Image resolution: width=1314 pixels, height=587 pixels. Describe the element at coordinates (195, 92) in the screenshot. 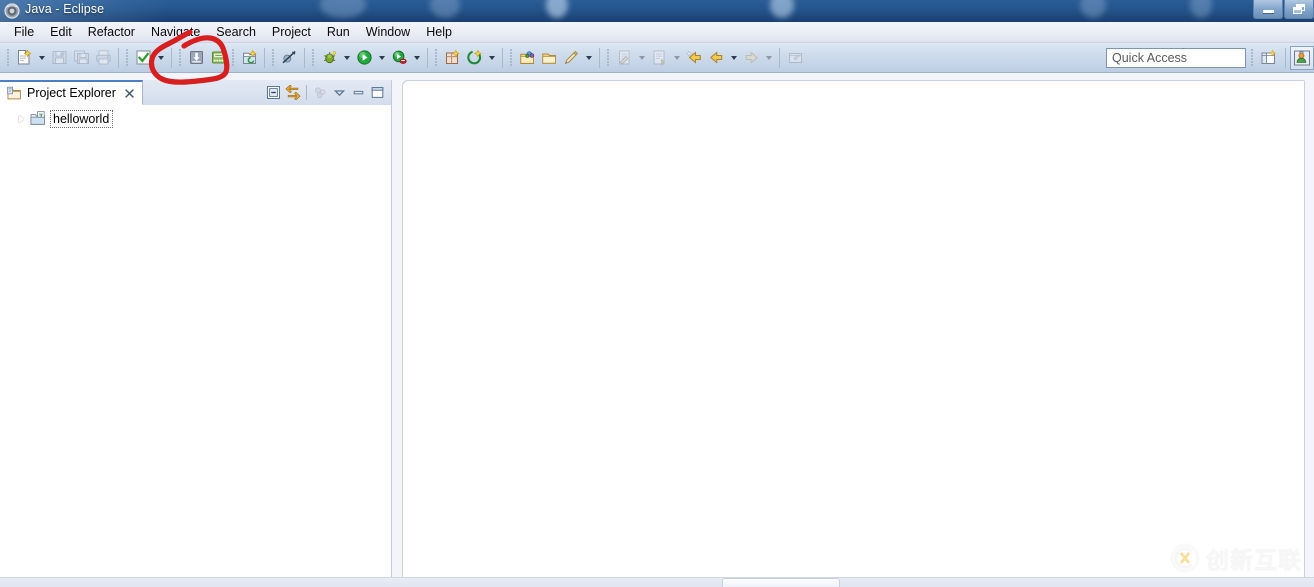

I see `project-explorer-tabrow: Project Explorer` at that location.